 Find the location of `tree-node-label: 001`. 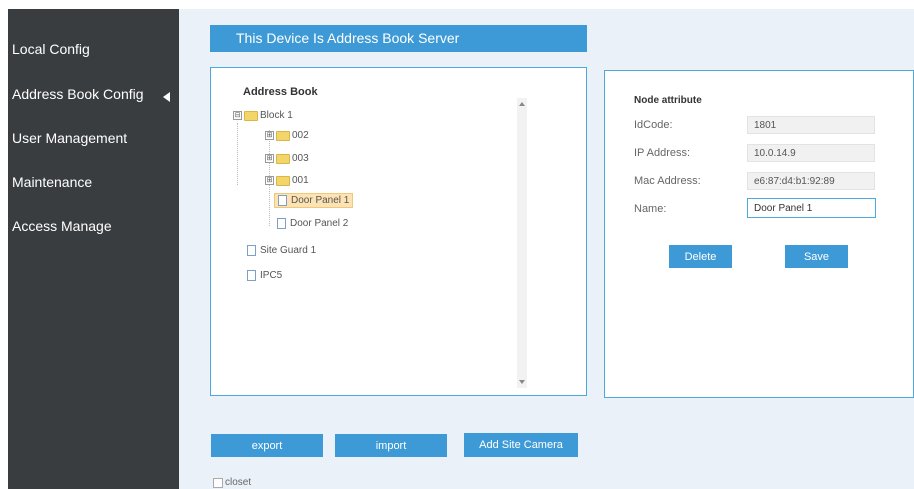

tree-node-label: 001 is located at coordinates (300, 180).